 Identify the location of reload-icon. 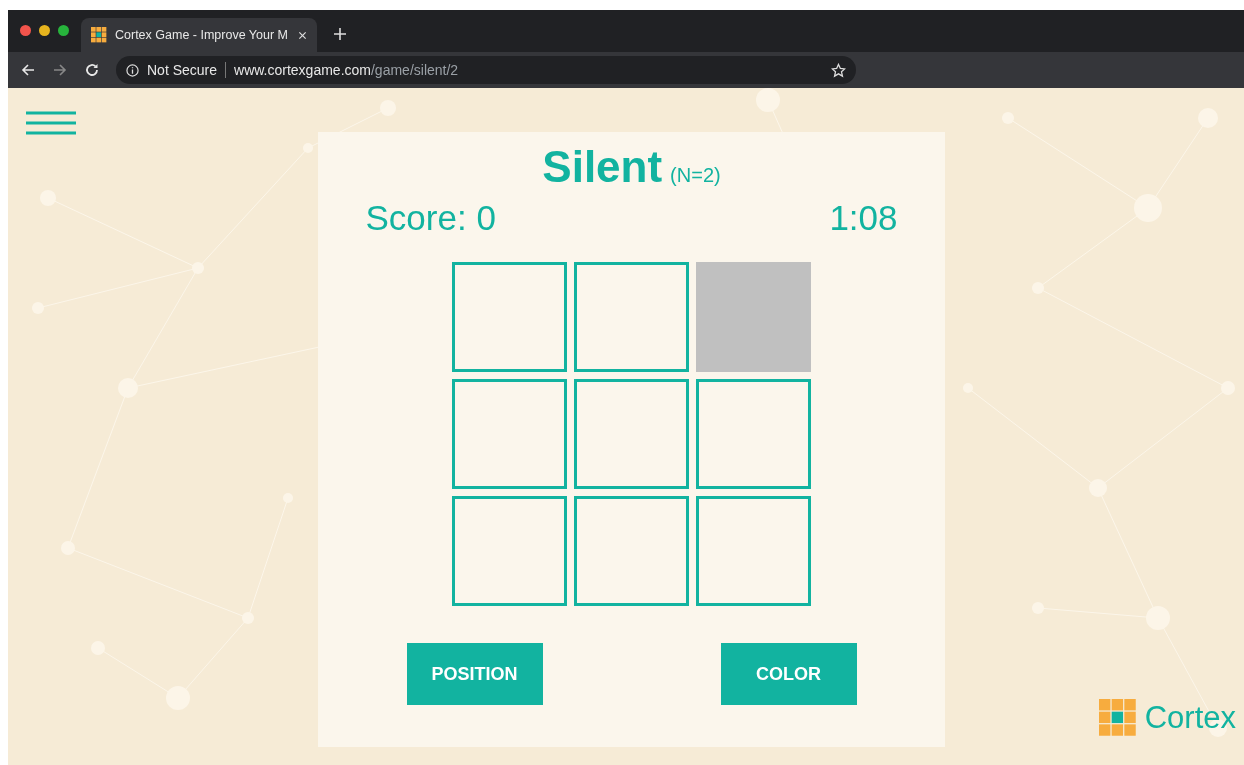
(92, 70).